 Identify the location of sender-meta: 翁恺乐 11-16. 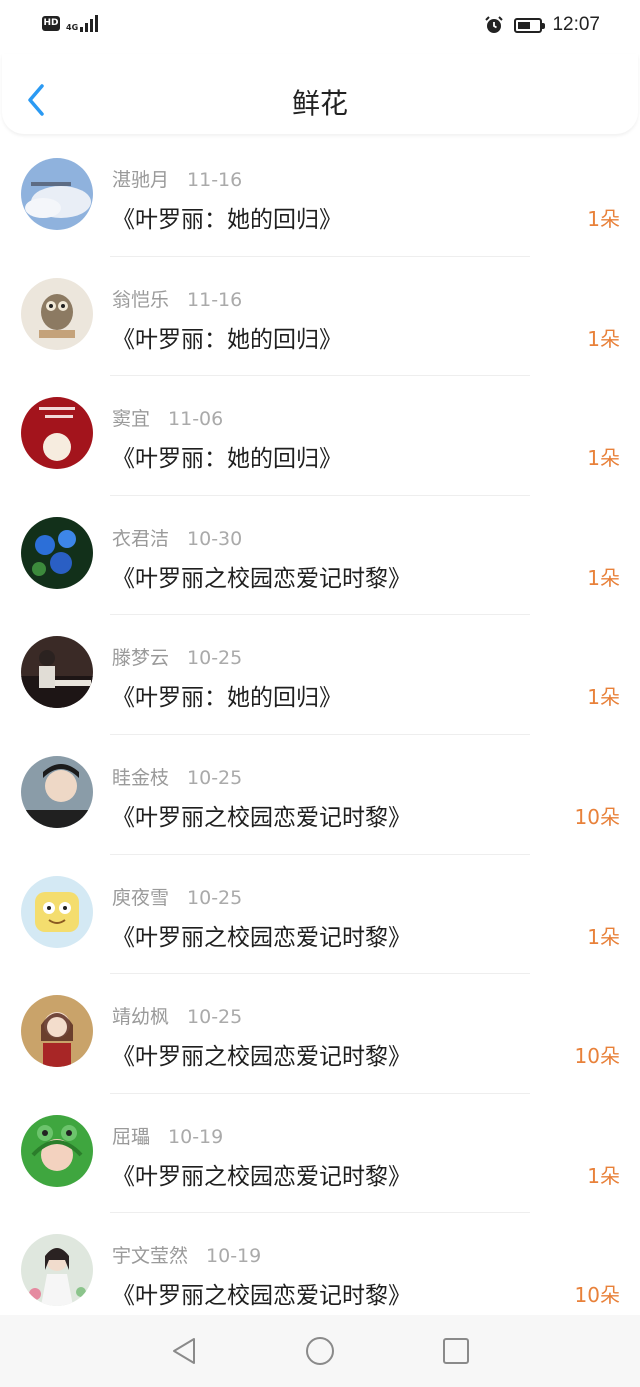
(177, 298).